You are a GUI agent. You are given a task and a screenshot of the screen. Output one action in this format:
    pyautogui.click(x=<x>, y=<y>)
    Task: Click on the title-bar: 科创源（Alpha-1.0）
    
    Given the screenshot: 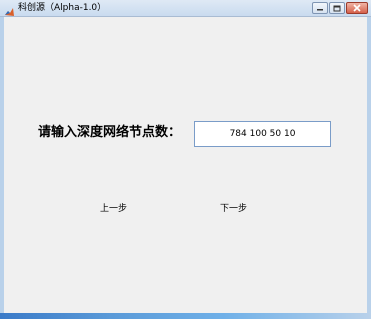 What is the action you would take?
    pyautogui.click(x=185, y=8)
    